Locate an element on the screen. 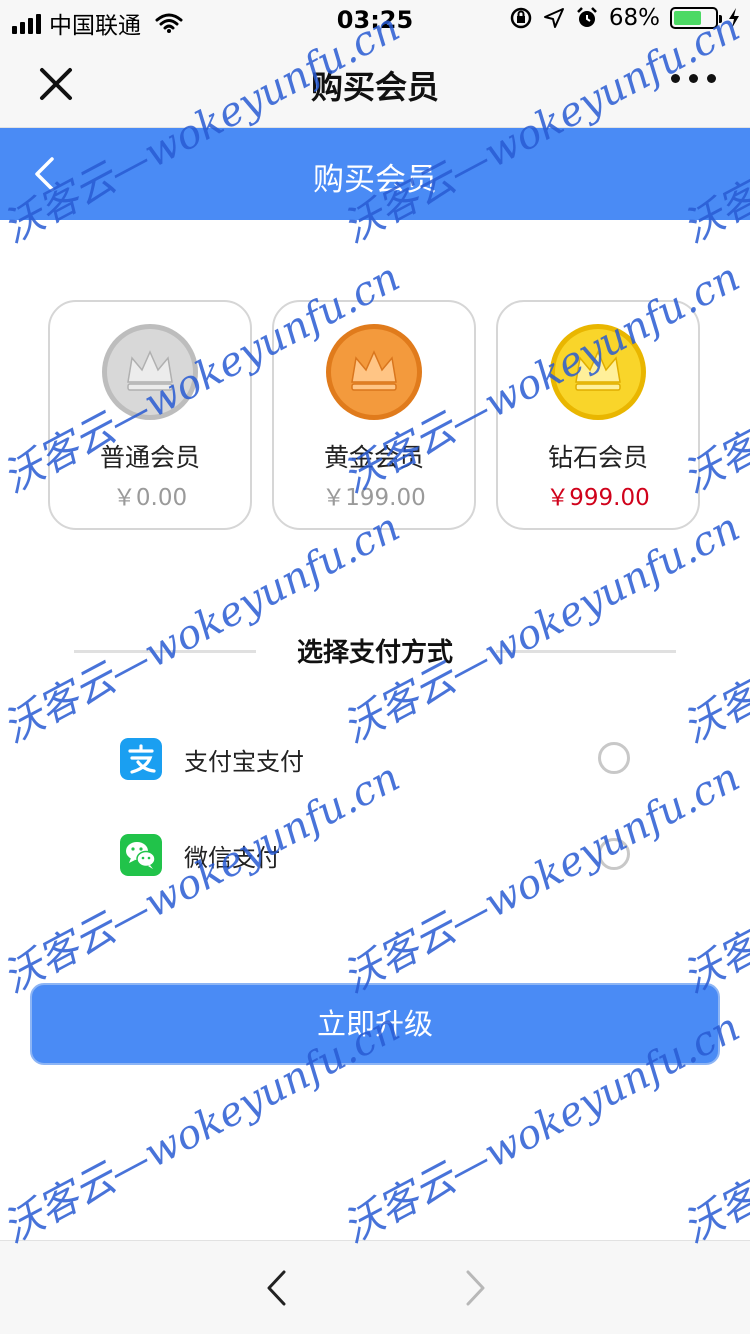 Image resolution: width=750 pixels, height=1334 pixels. orange-crown-coin-icon is located at coordinates (374, 372).